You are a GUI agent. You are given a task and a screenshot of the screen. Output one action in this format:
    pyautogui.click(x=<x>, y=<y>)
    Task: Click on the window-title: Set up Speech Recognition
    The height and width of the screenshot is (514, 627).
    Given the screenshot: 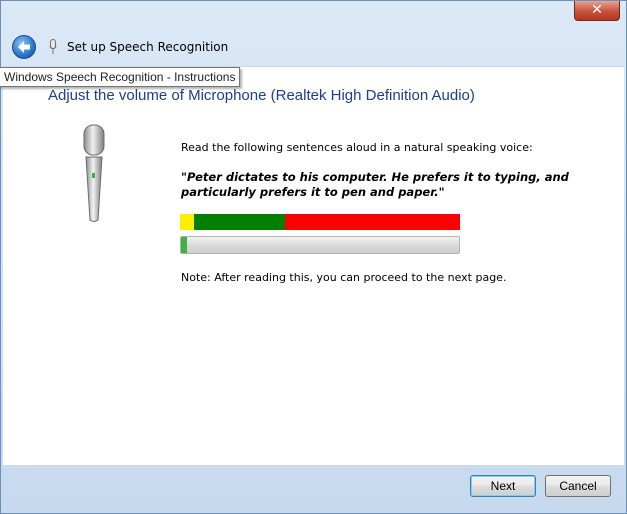 What is the action you would take?
    pyautogui.click(x=148, y=47)
    